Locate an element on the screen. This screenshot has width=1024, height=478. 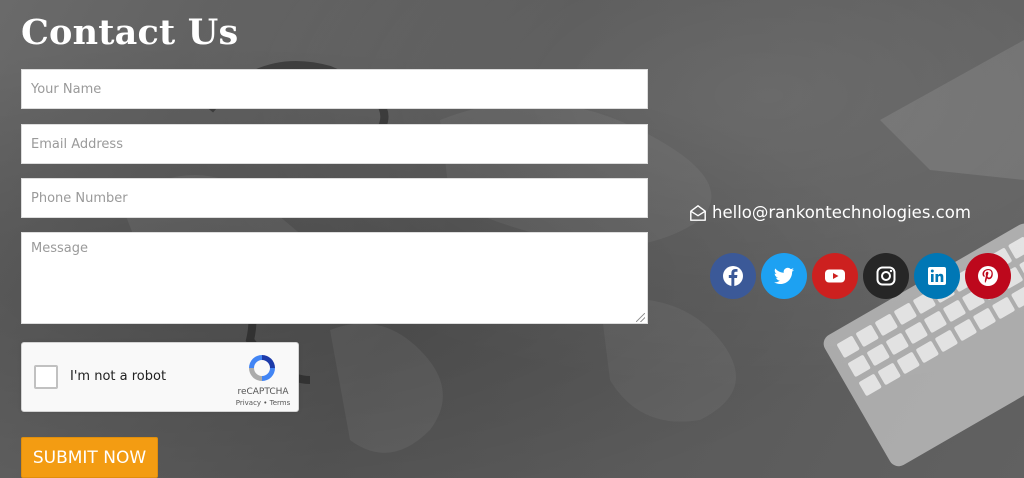
youtube-icon is located at coordinates (835, 276).